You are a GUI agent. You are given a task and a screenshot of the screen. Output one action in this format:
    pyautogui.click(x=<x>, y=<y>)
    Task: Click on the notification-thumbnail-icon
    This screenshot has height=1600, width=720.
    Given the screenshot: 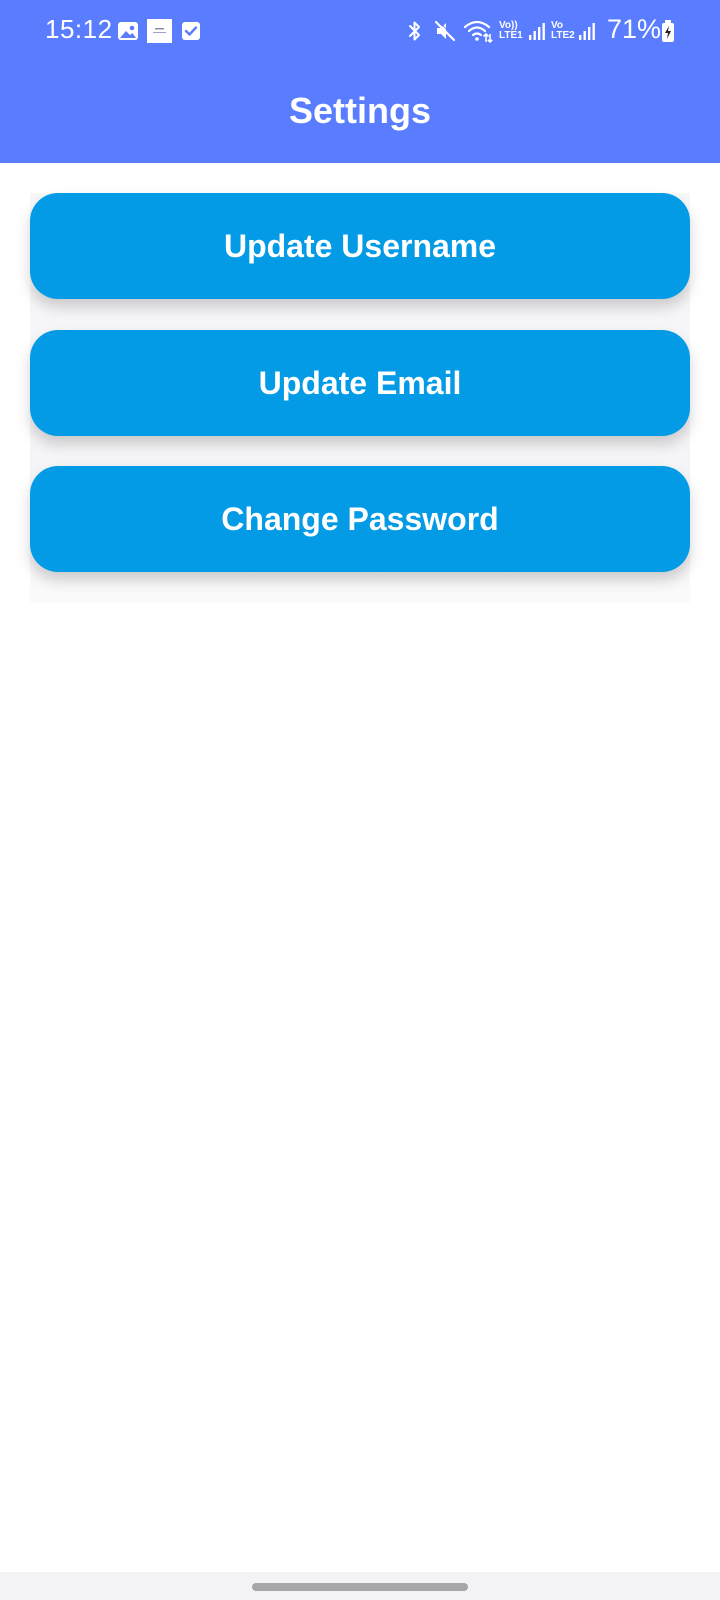 What is the action you would take?
    pyautogui.click(x=159, y=31)
    